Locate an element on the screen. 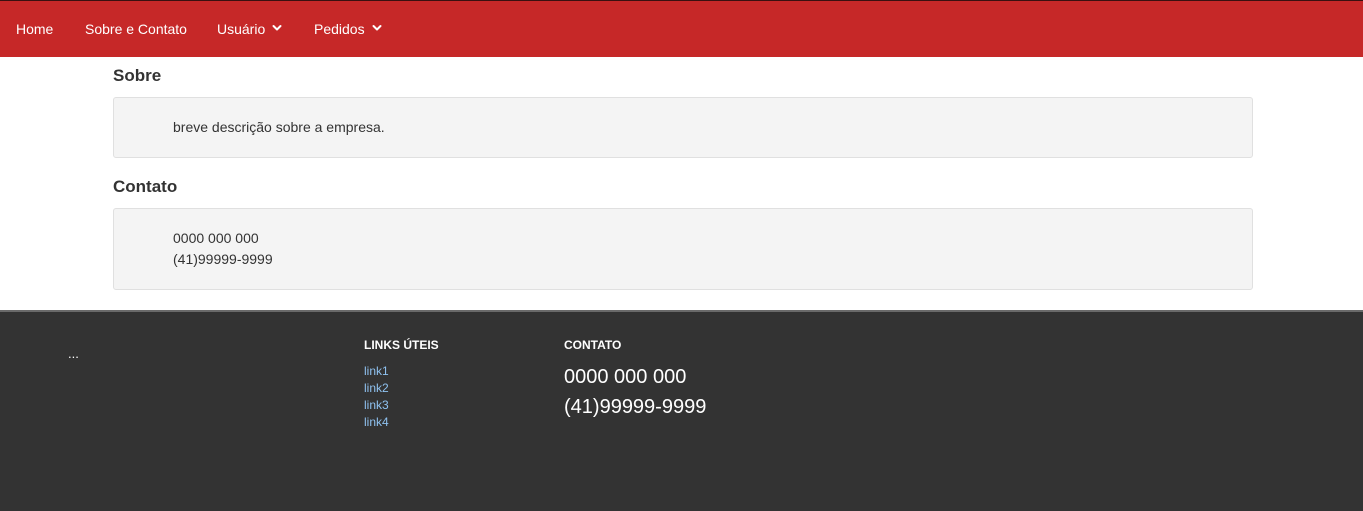 The image size is (1363, 511). footer-phone-2: (41)99999-9999 is located at coordinates (635, 407).